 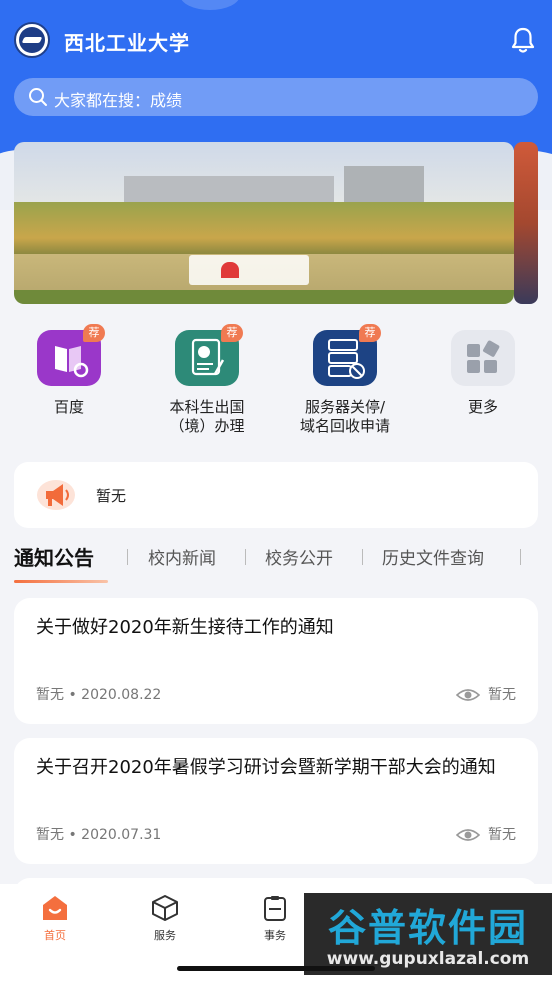 I want to click on decor-bubble, so click(x=210, y=5).